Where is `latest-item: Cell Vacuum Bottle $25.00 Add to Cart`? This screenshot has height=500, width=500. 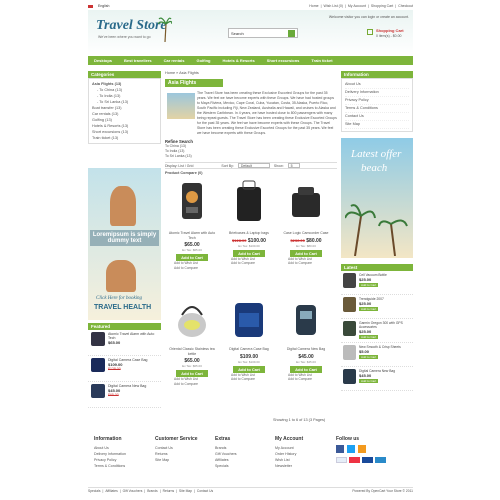
latest-item: Cell Vacuum Bottle $25.00 Add to Cart is located at coordinates (377, 283).